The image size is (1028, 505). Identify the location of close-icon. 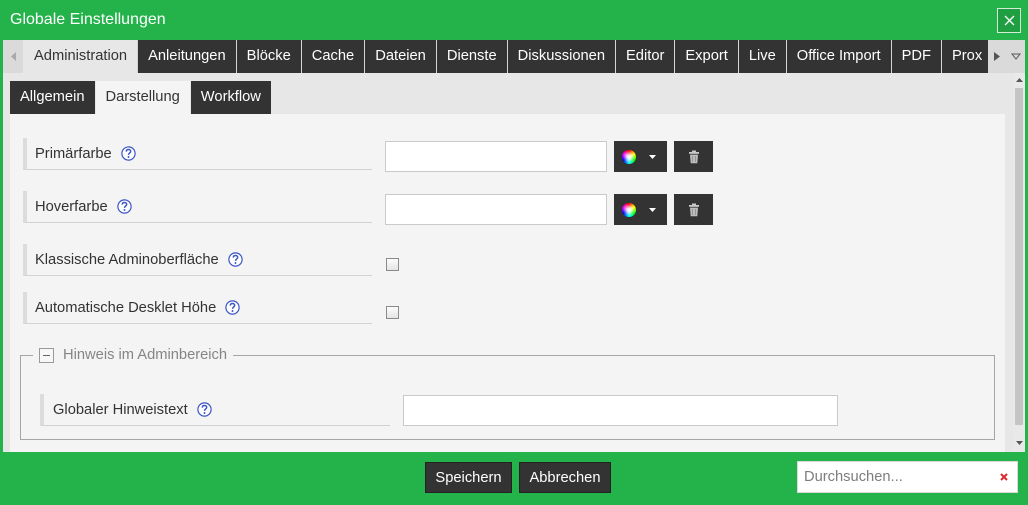
(1009, 20).